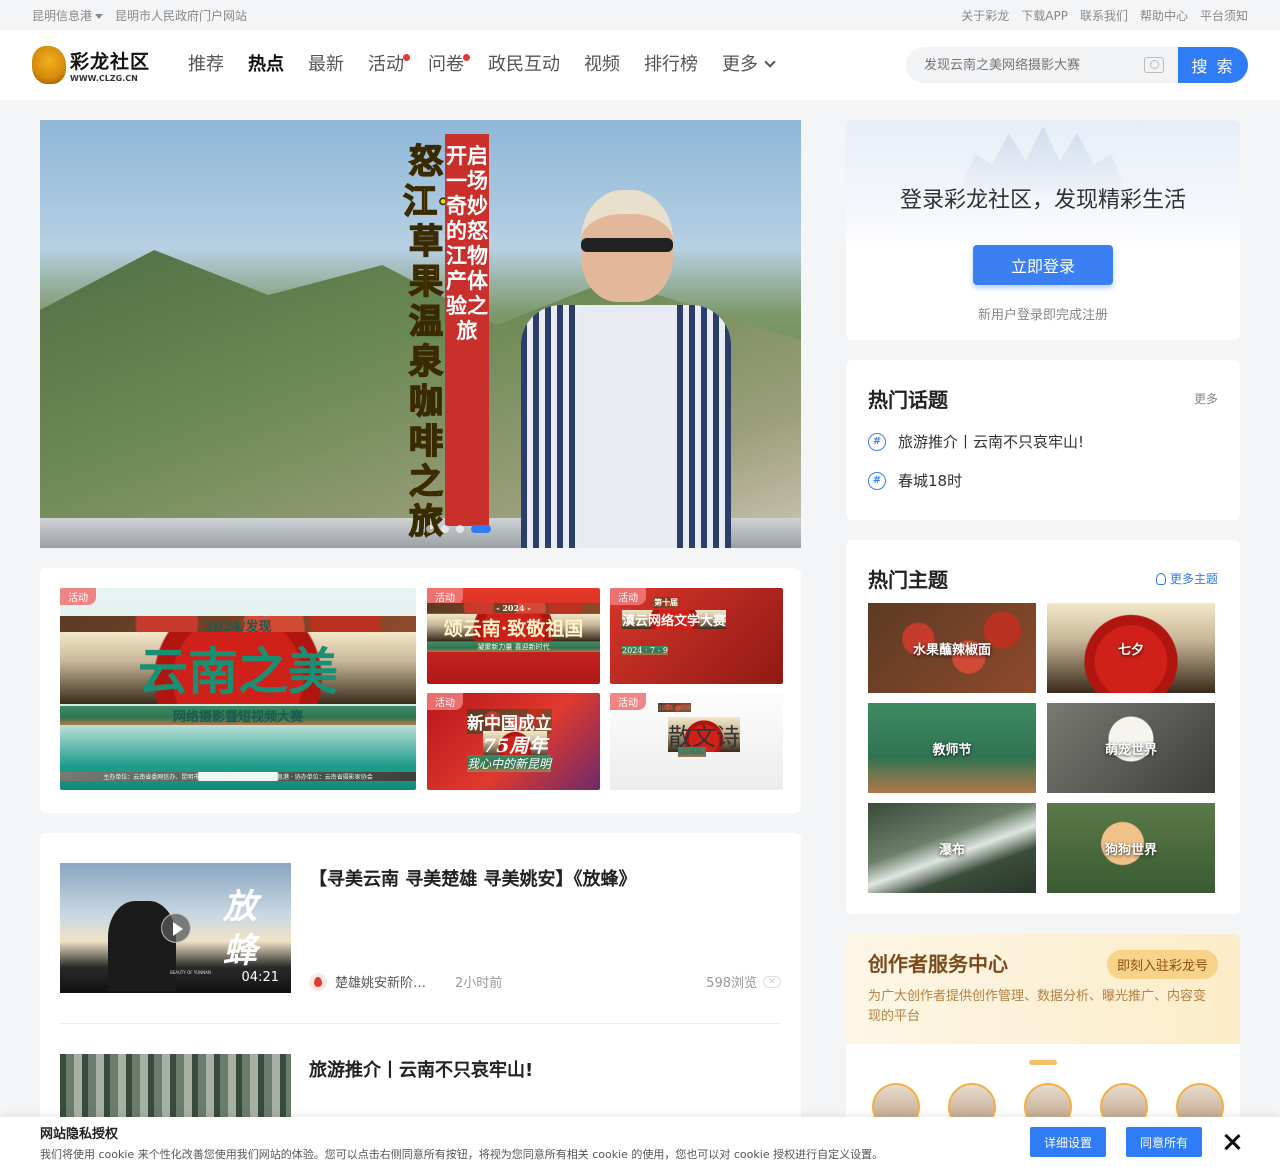 This screenshot has width=1280, height=1167. I want to click on contact-link: 联系我们, so click(1104, 15).